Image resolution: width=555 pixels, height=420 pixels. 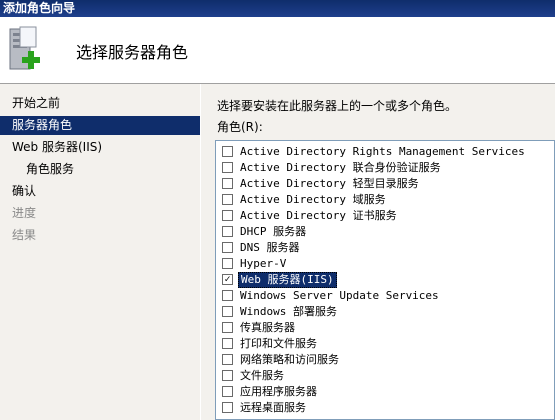 What do you see at coordinates (287, 280) in the screenshot?
I see `role-label: Web 服务器(IIS)` at bounding box center [287, 280].